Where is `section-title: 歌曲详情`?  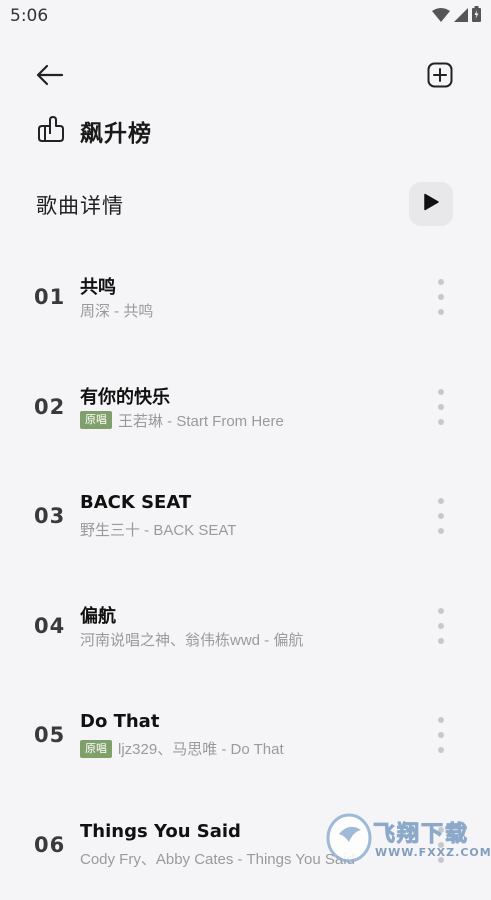
section-title: 歌曲详情 is located at coordinates (80, 205).